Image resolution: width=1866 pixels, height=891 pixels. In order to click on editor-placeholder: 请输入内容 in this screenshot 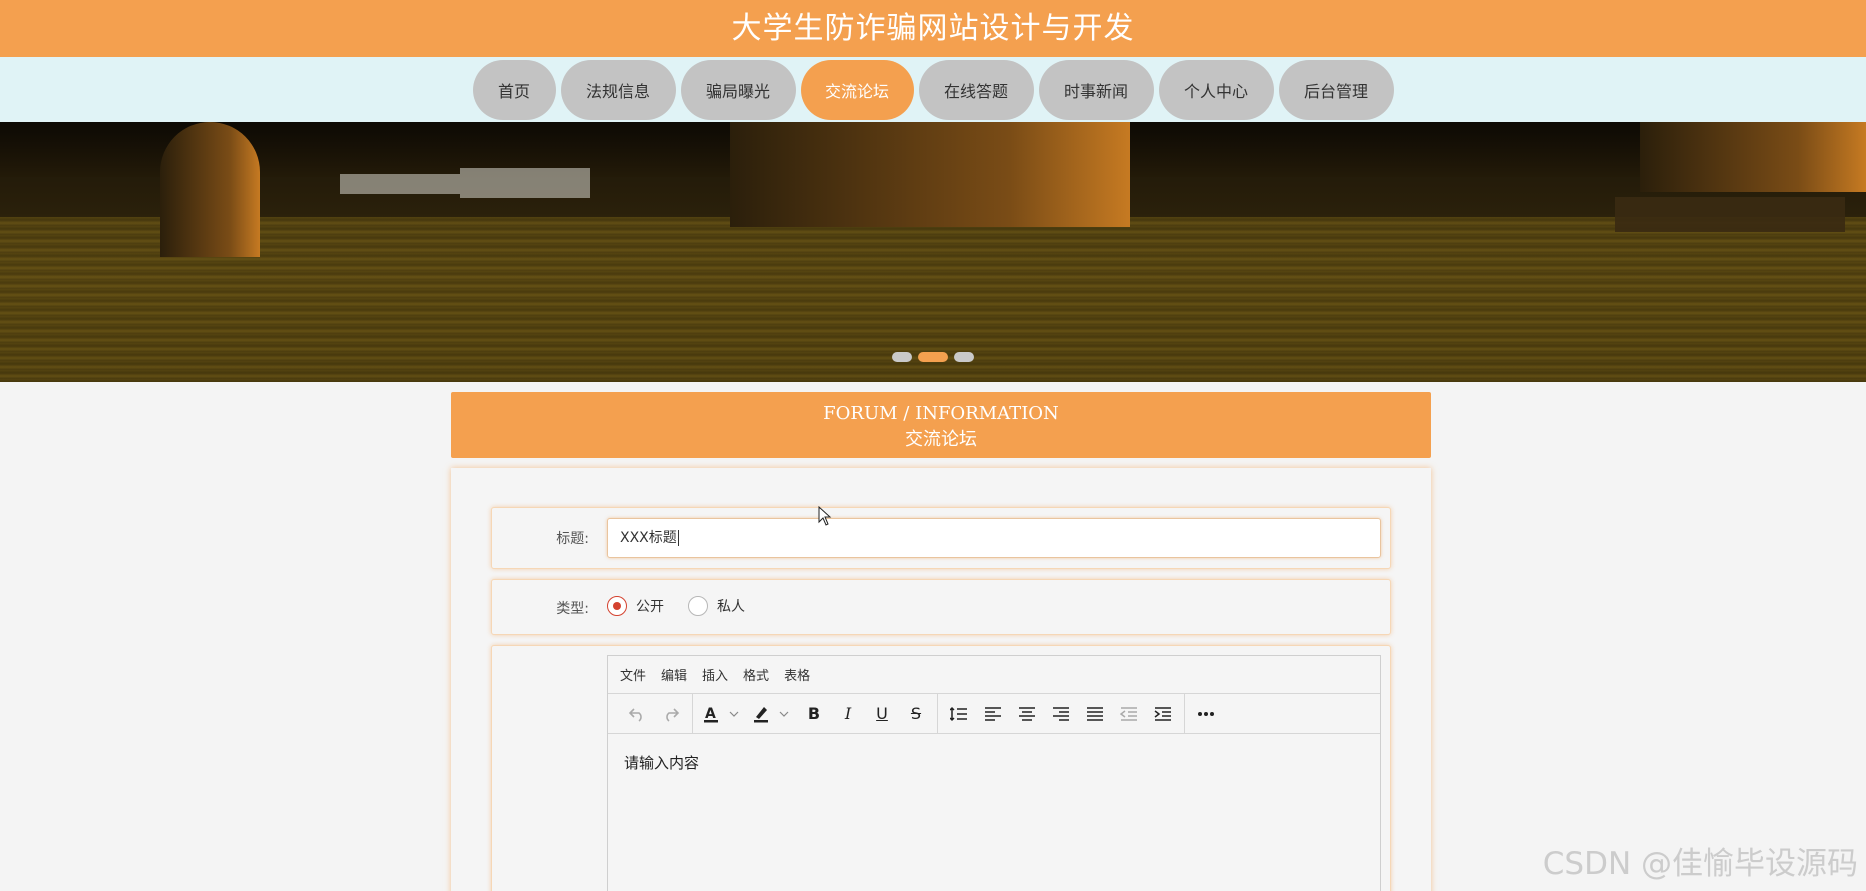, I will do `click(662, 763)`.